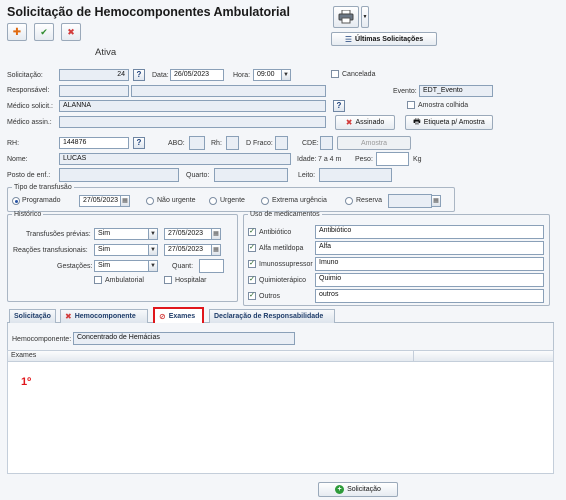 This screenshot has width=566, height=500. Describe the element at coordinates (285, 214) in the screenshot. I see `medicamentos-legend: Uso de medicamentos` at that location.